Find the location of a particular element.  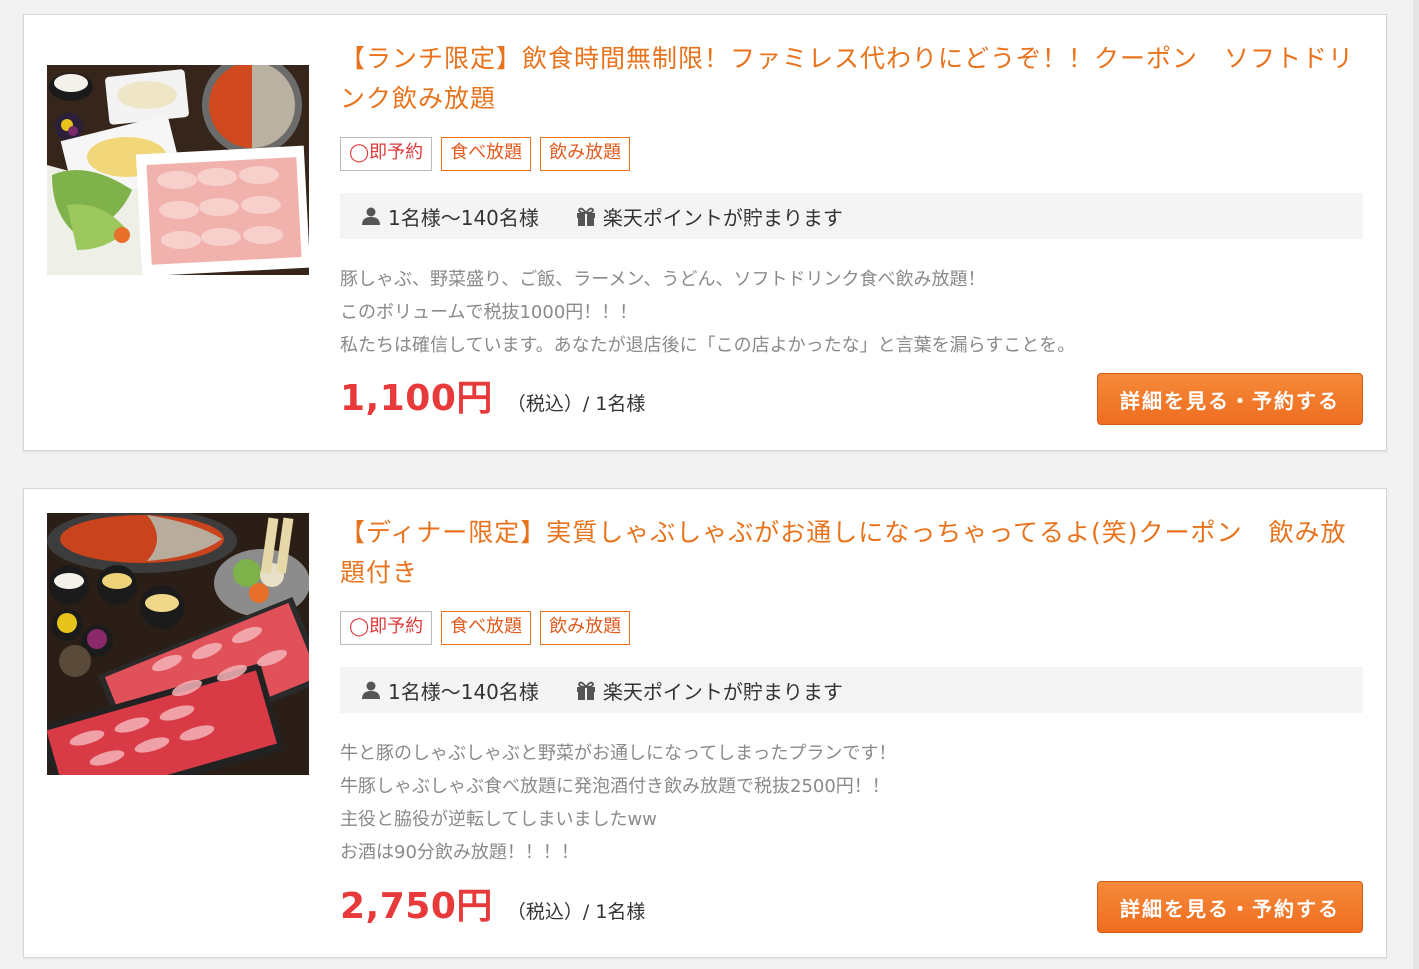

description-line: このボリュームで税抜1000円！！！ is located at coordinates (489, 312).